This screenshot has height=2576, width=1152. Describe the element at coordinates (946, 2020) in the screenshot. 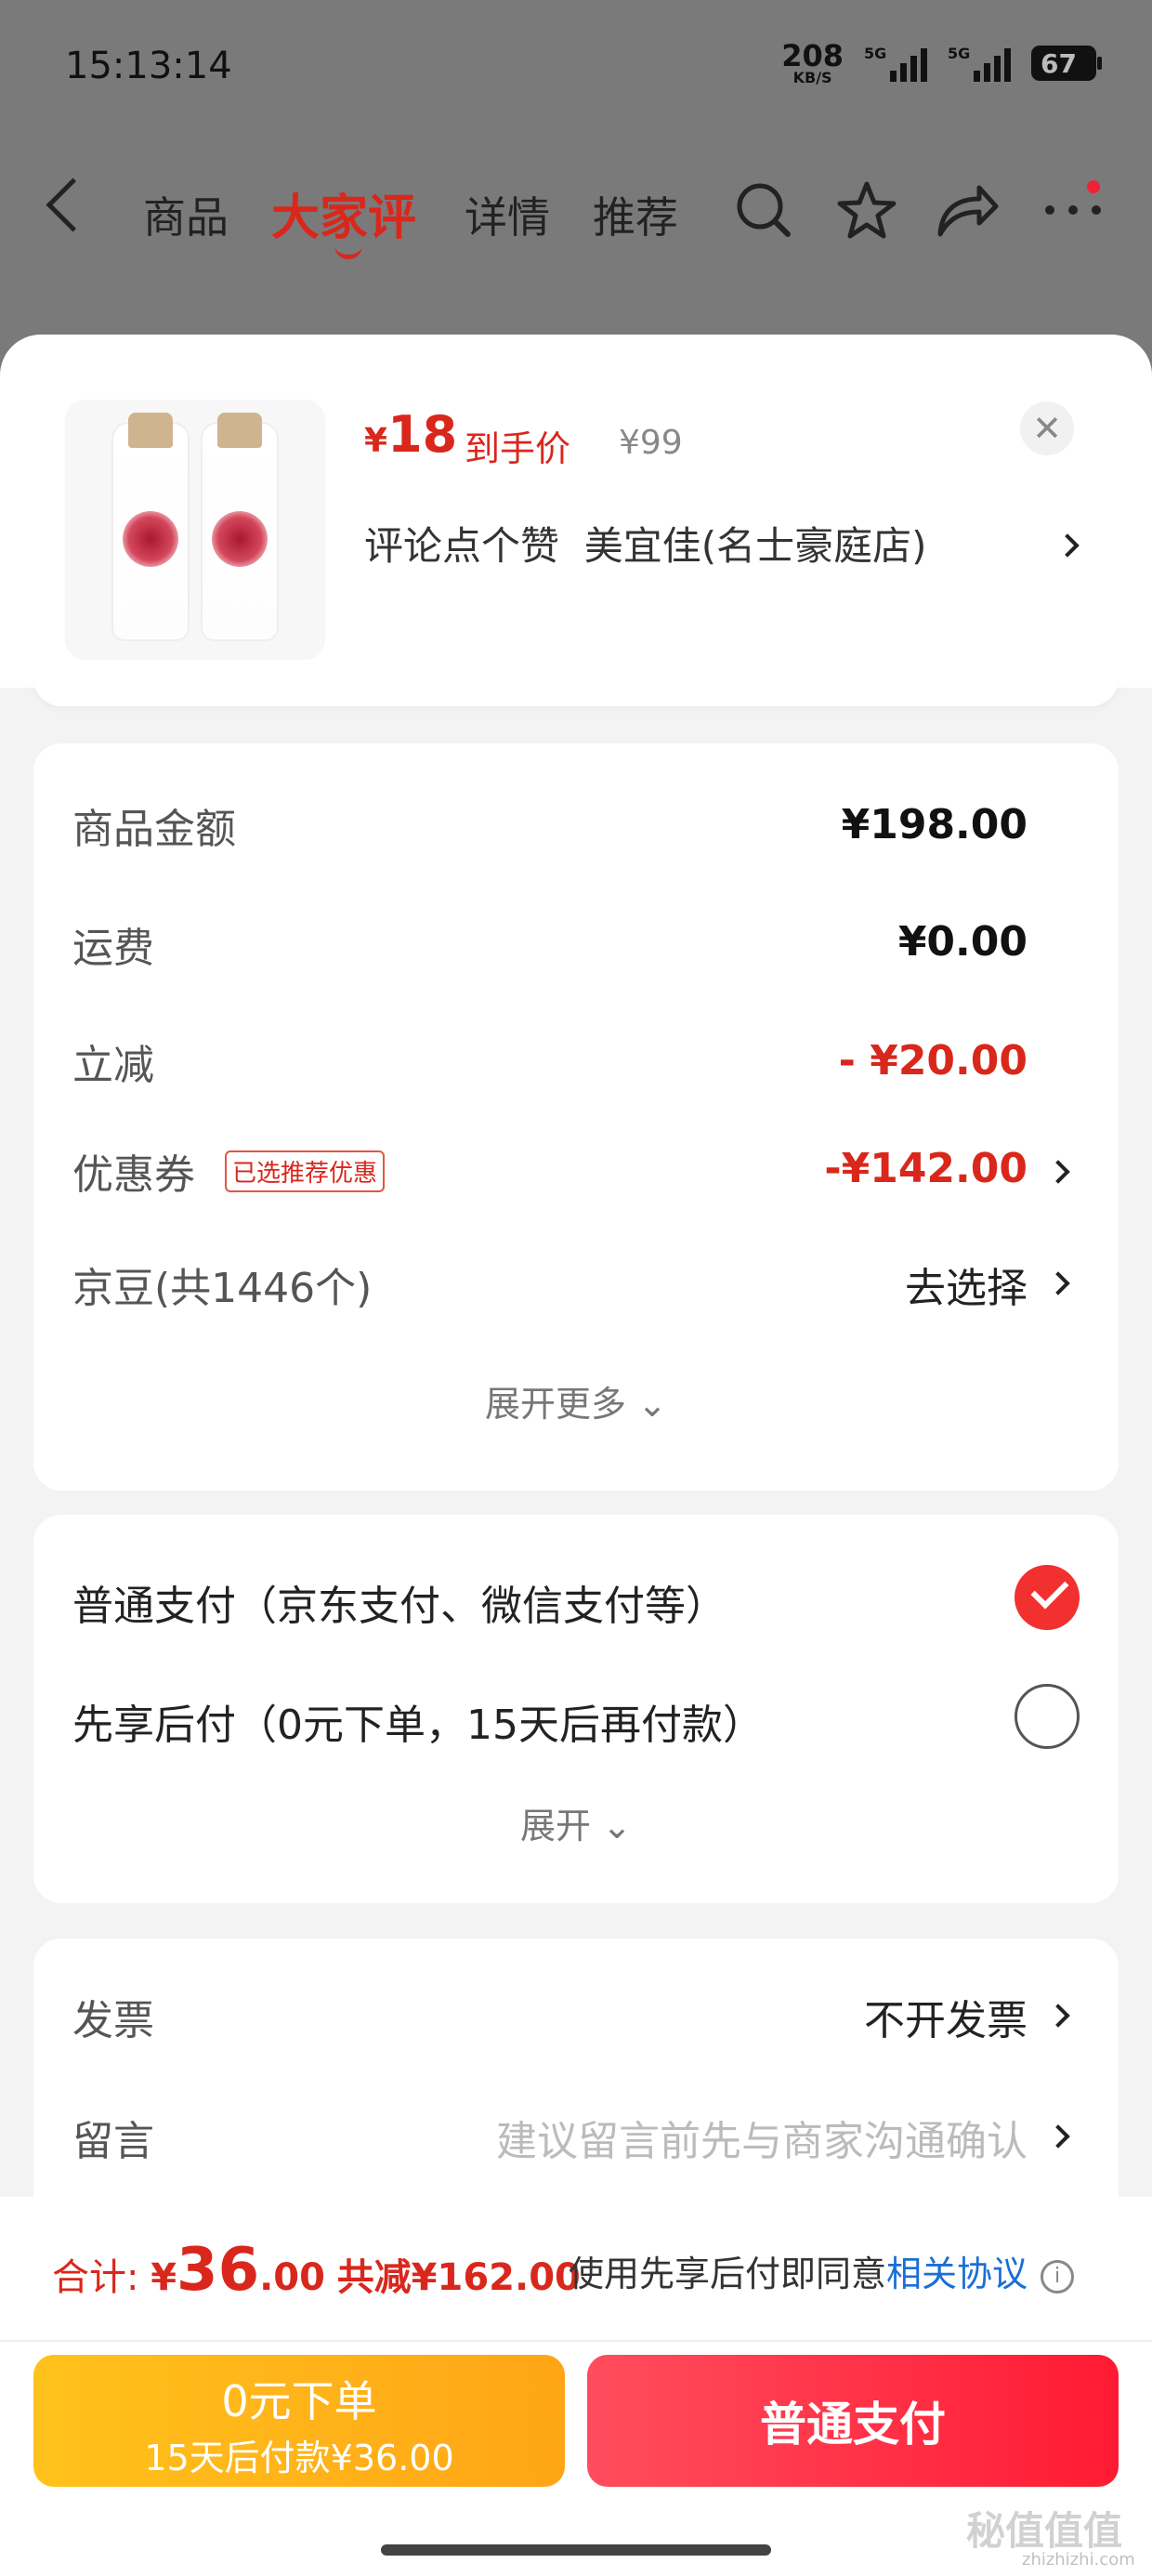

I see `invoice-value: 不开发票` at that location.